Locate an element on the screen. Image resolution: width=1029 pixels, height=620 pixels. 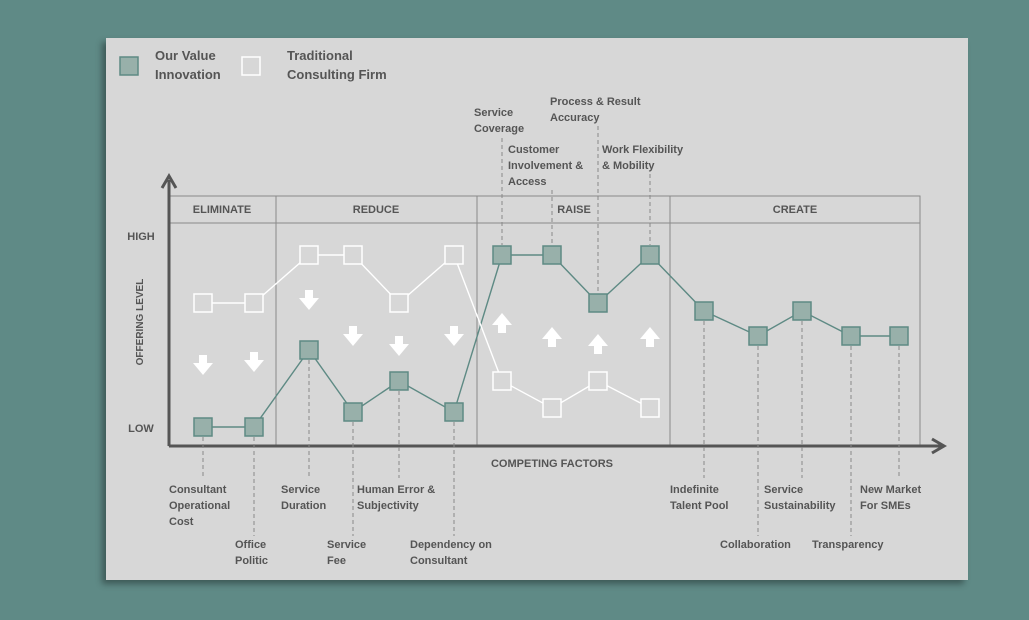
factor-label: Service Duration is located at coordinates (304, 498).